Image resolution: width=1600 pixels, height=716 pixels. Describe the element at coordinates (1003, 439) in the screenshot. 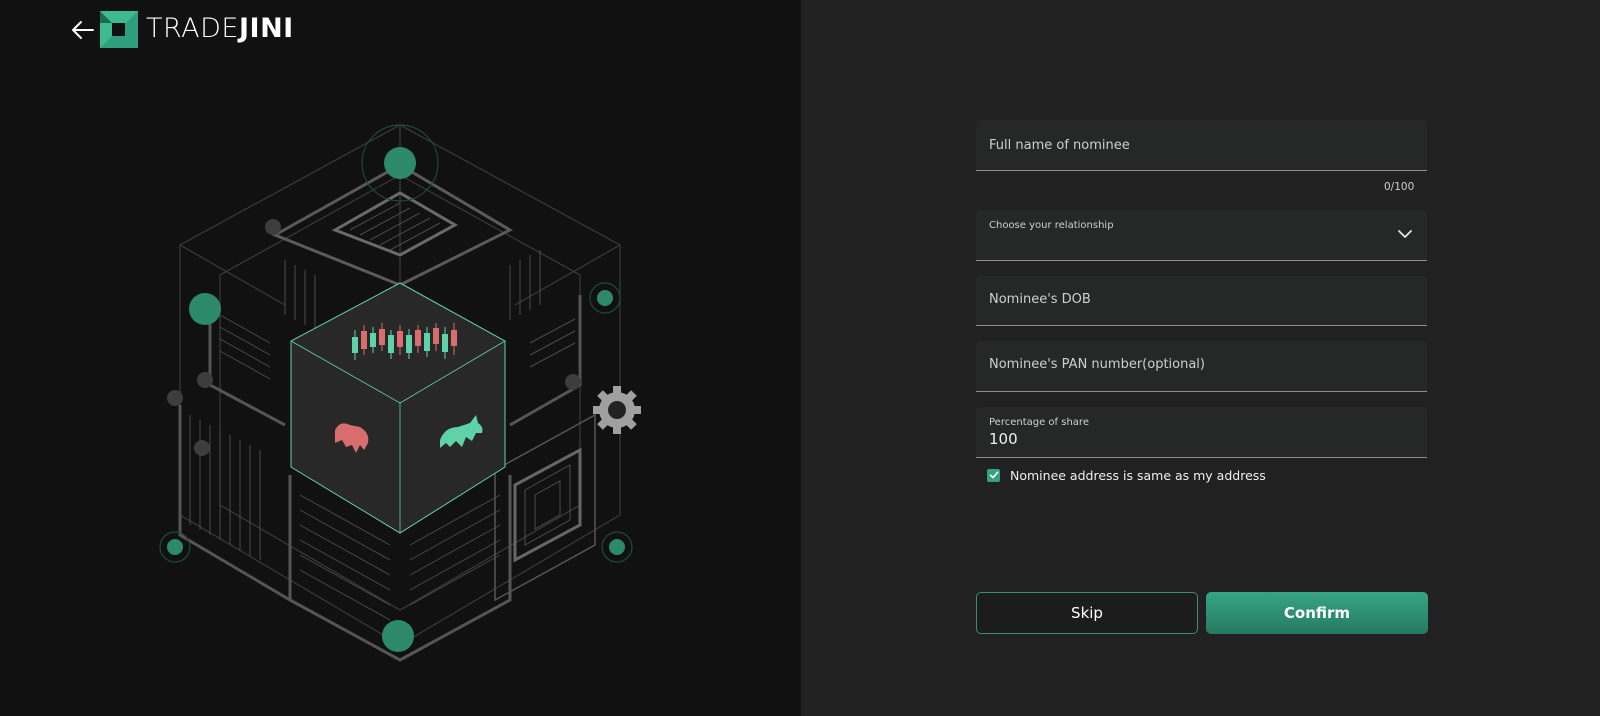

I see `share-percentage-value: 100` at that location.